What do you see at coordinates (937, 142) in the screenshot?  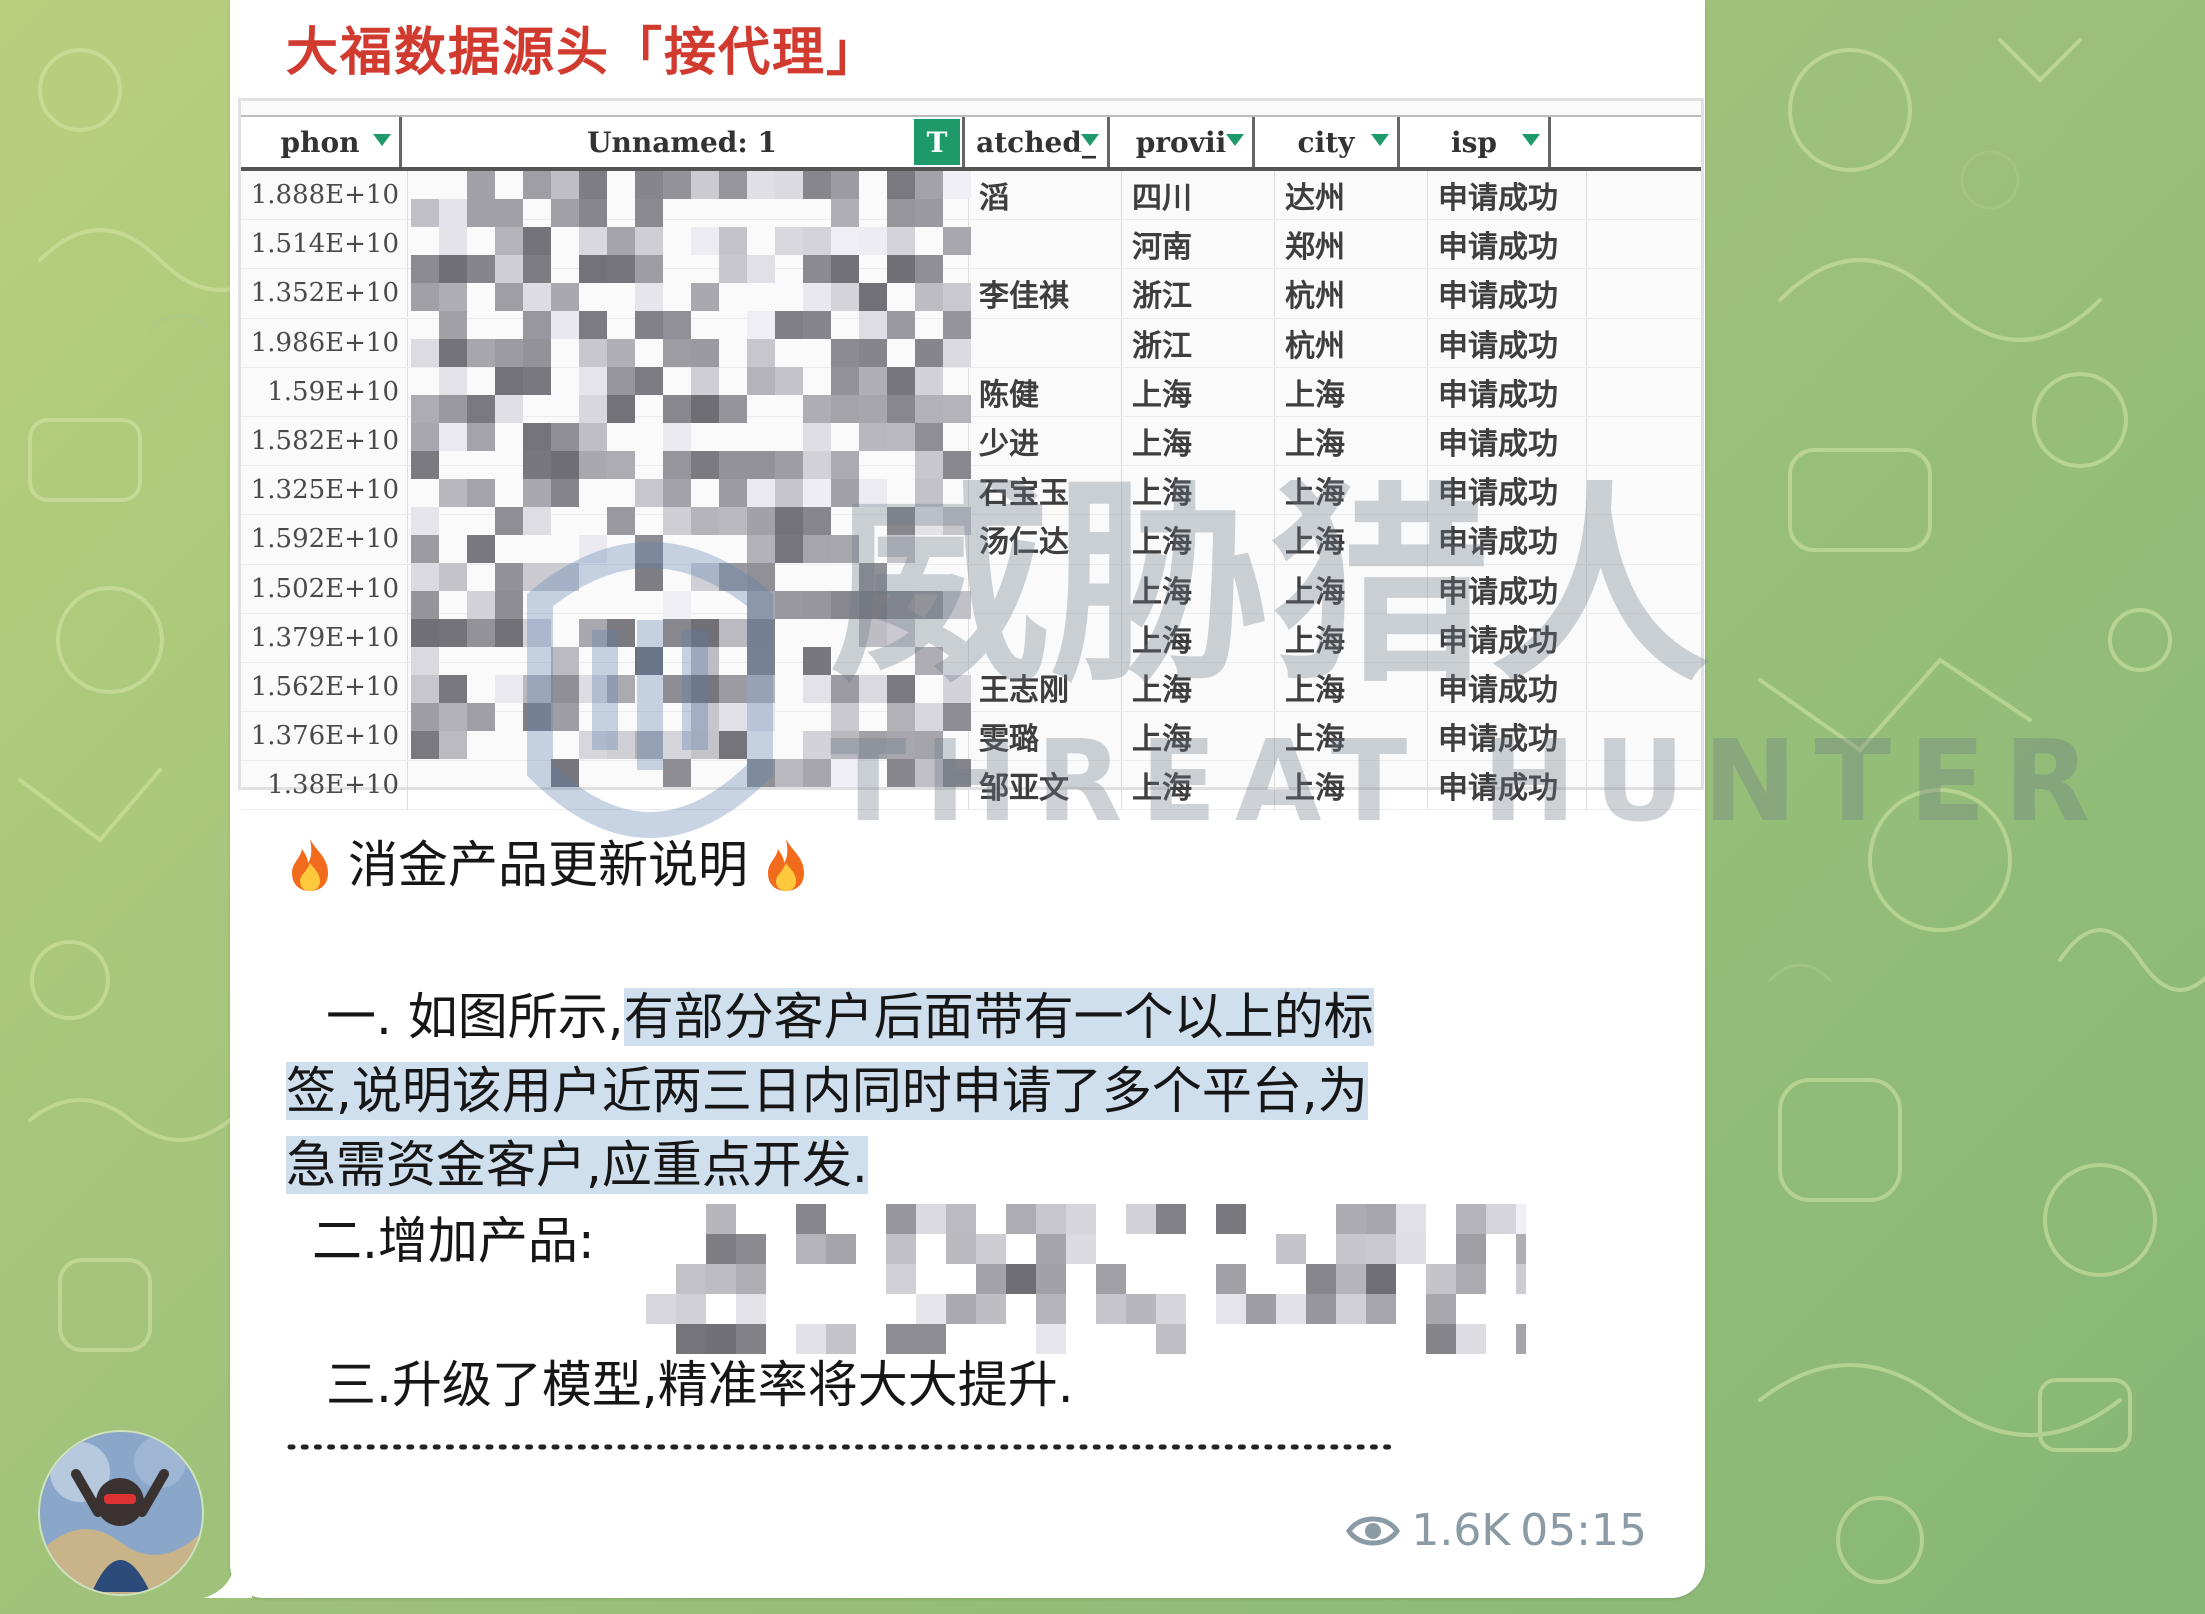 I see `filter-active-icon: T` at bounding box center [937, 142].